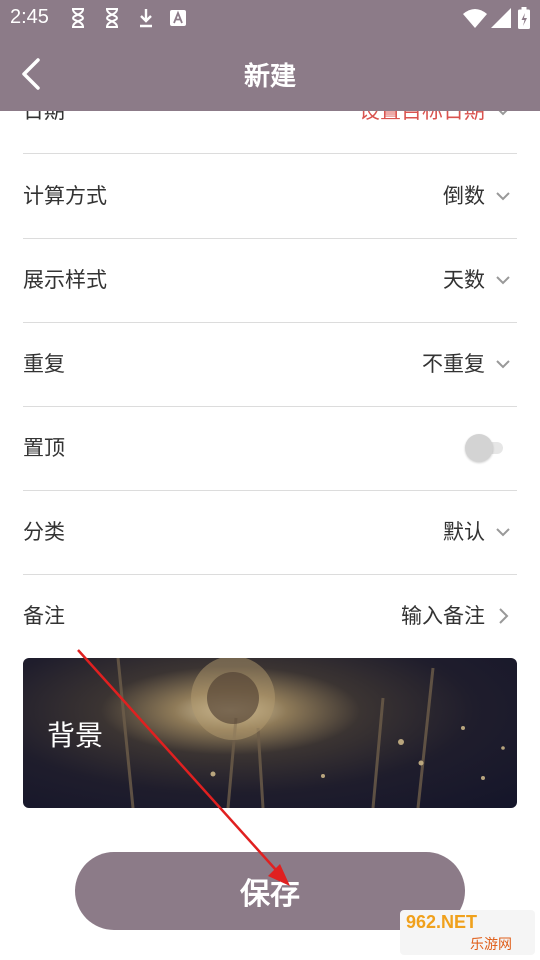 The width and height of the screenshot is (540, 960). I want to click on calc-method-label: 计算方式, so click(65, 196).